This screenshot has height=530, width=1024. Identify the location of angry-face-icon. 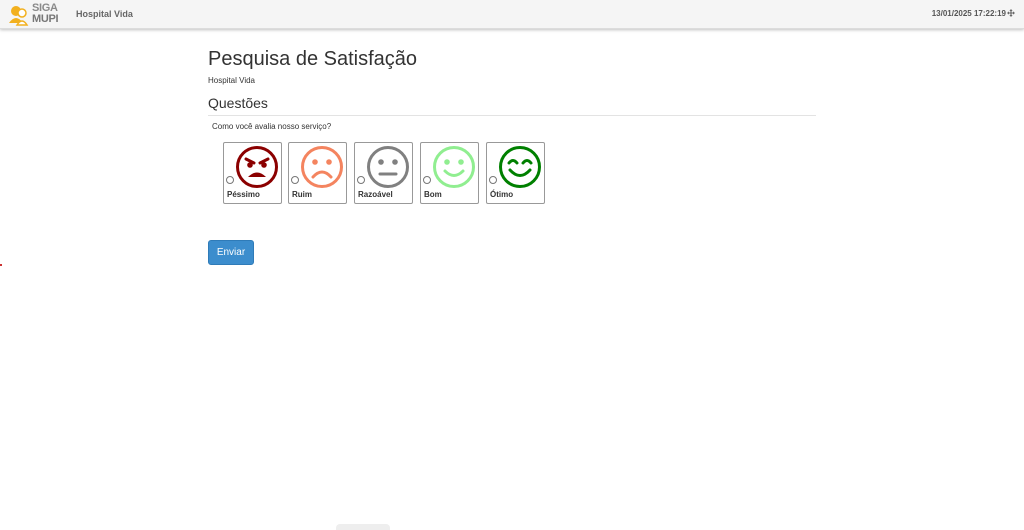
(257, 167).